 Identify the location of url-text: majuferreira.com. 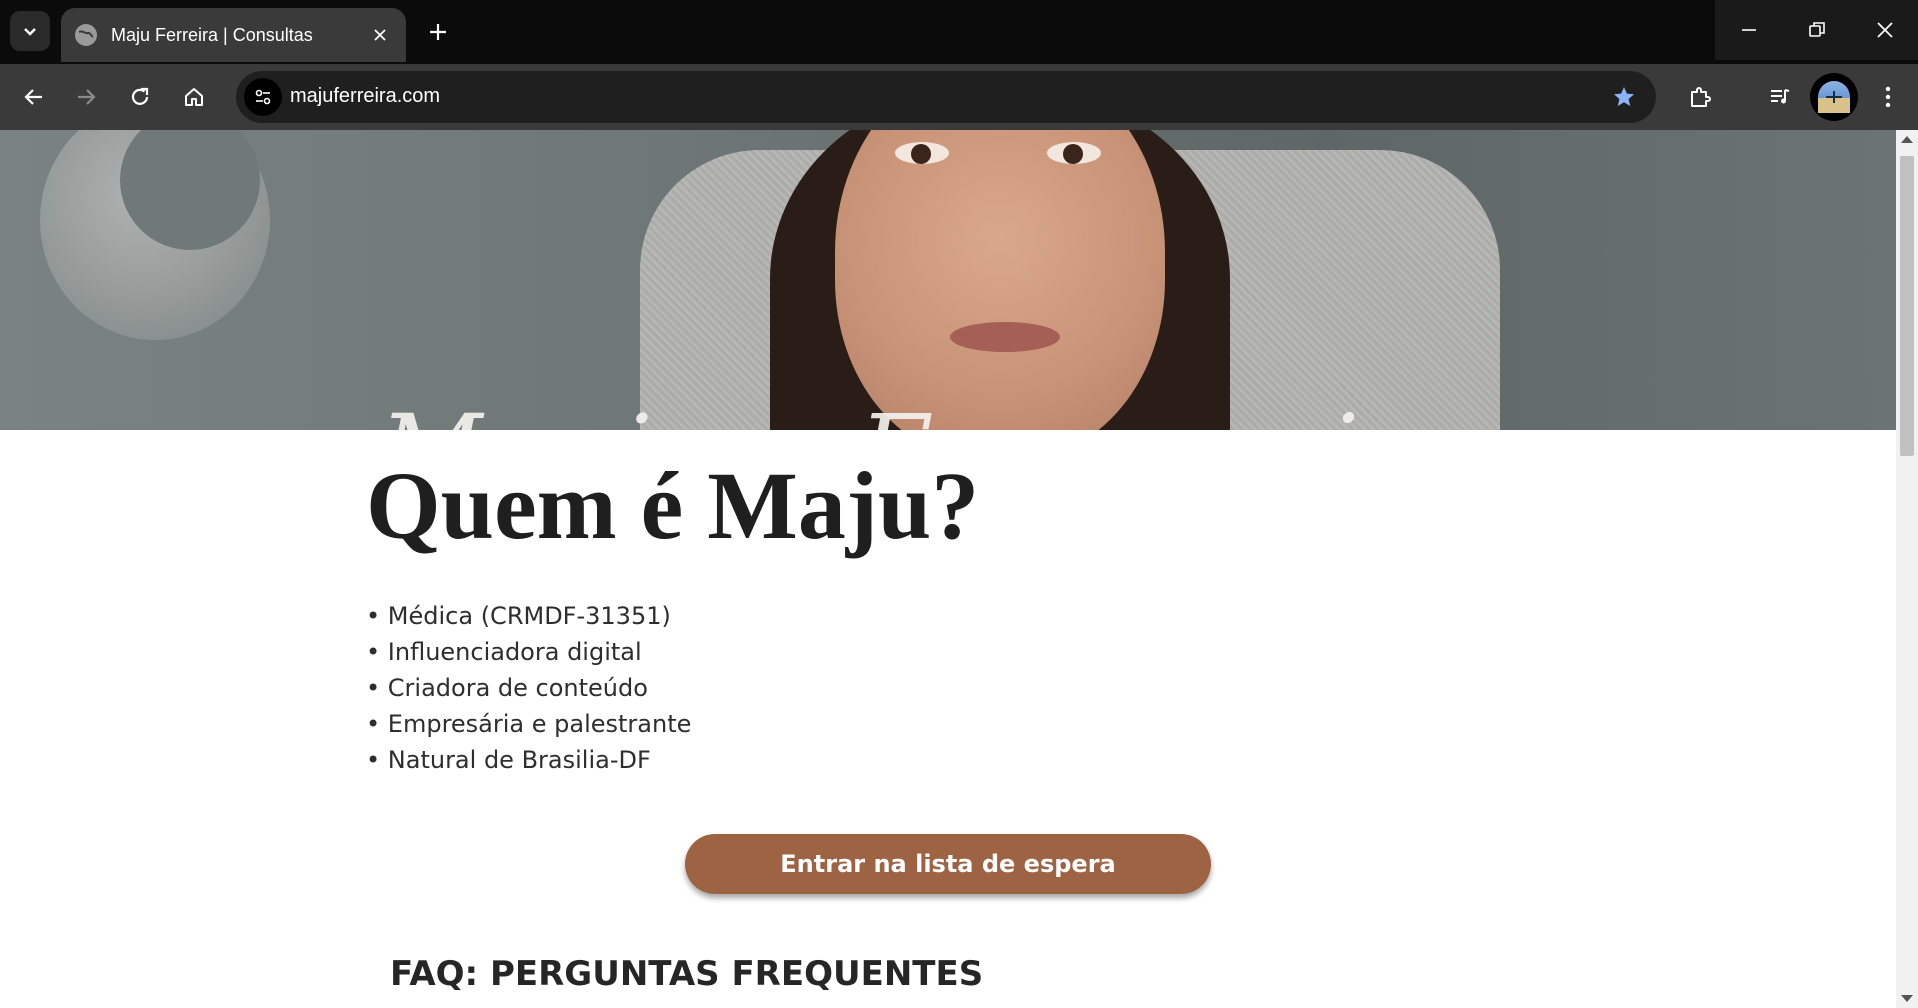
(365, 96).